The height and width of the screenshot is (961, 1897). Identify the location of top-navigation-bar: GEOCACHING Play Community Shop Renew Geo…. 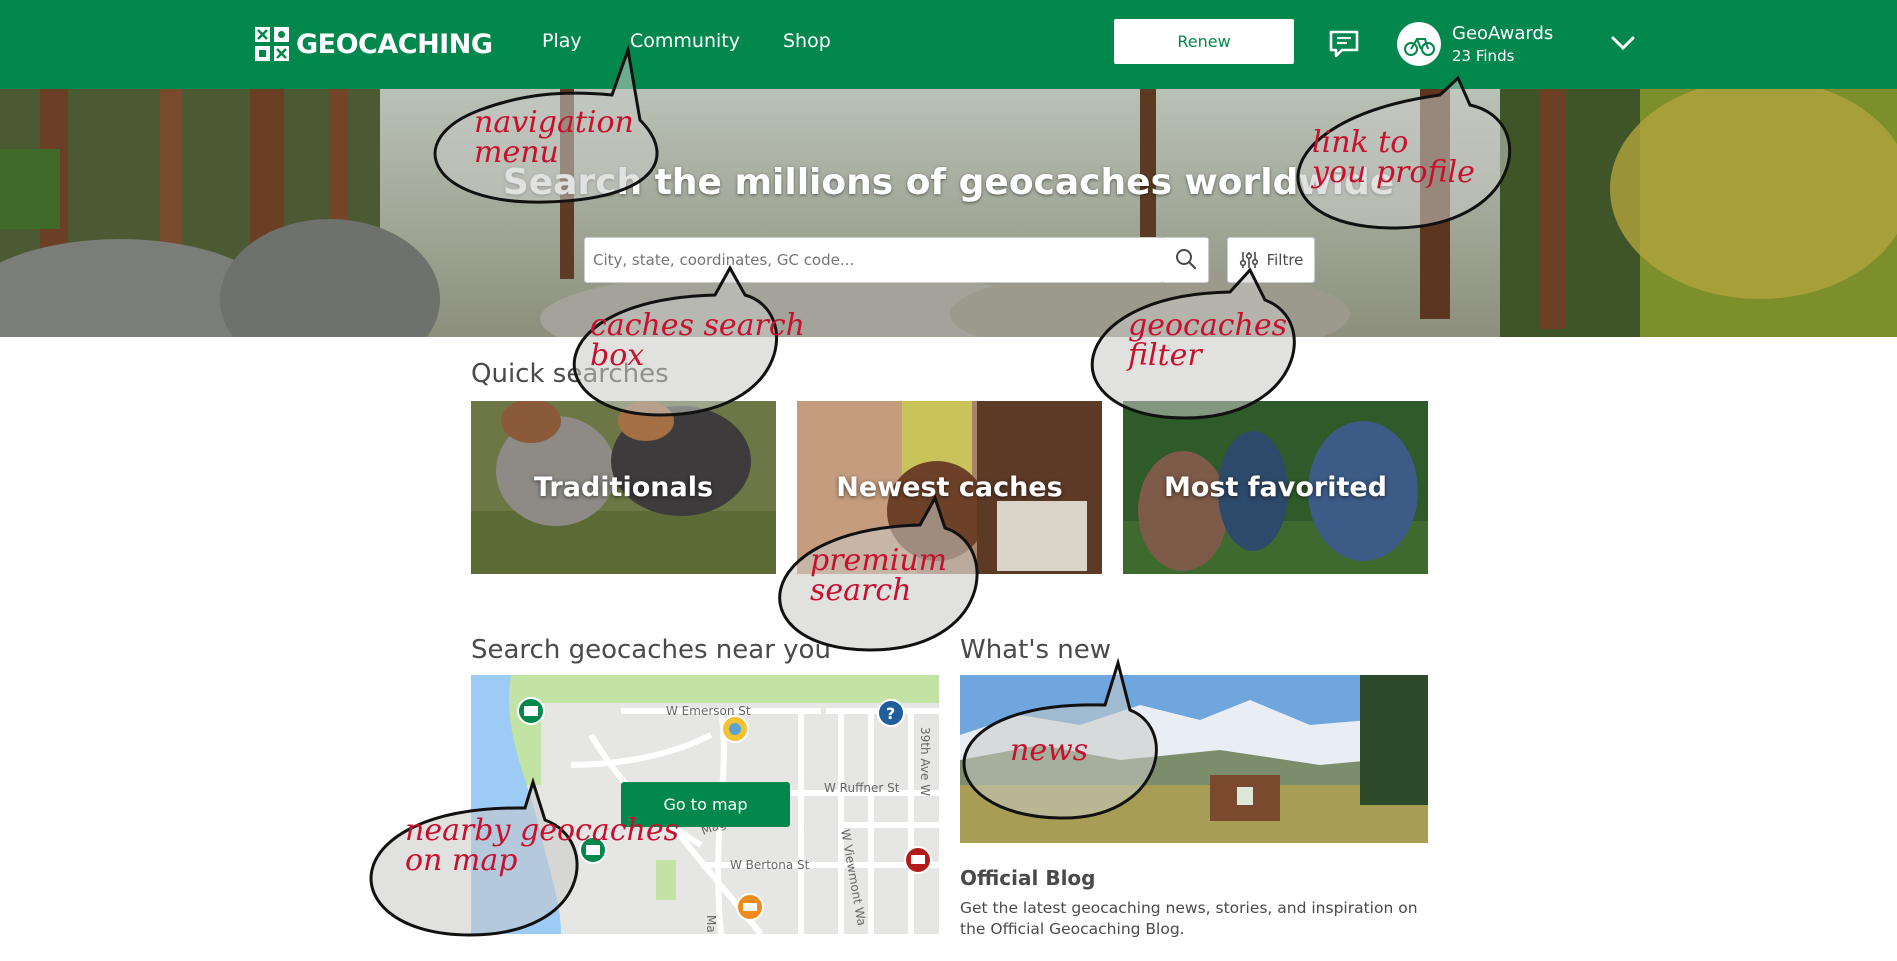
(948, 44).